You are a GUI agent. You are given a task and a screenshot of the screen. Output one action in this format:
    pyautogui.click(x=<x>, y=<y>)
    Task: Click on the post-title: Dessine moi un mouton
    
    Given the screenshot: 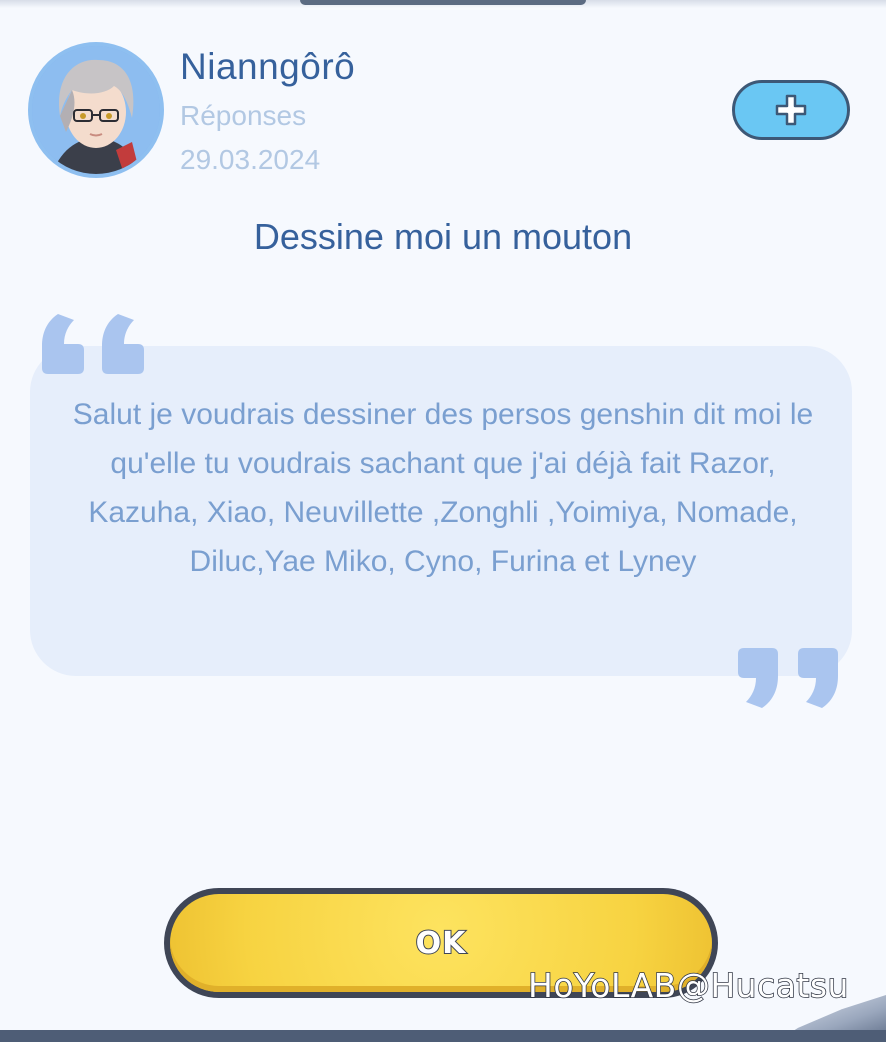 What is the action you would take?
    pyautogui.click(x=443, y=236)
    